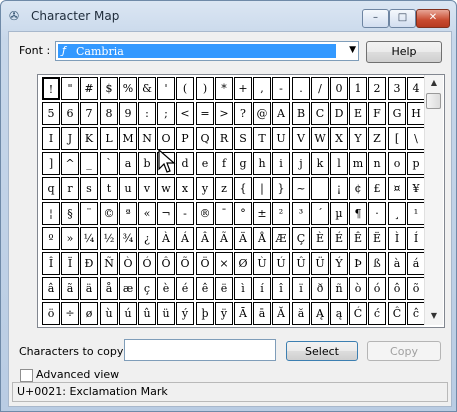 This screenshot has width=457, height=412. What do you see at coordinates (416, 238) in the screenshot?
I see `character-cell: Í` at bounding box center [416, 238].